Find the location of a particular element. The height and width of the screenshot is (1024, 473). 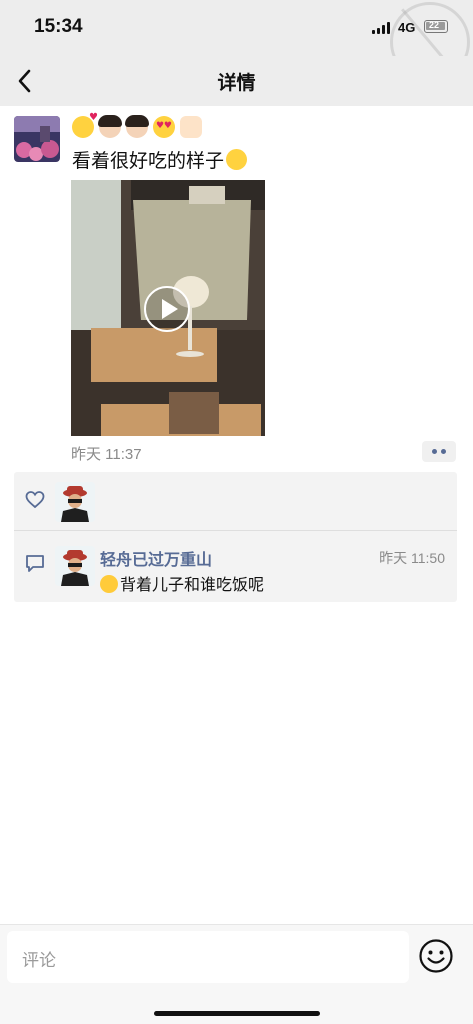

heart-outline-icon is located at coordinates (35, 500).